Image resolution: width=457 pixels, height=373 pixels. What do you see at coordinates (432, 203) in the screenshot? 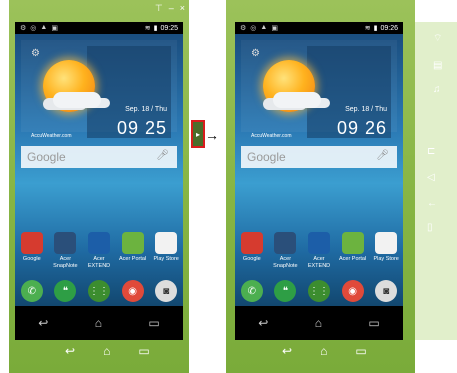
I see `back-arrow-icon: ←` at bounding box center [432, 203].